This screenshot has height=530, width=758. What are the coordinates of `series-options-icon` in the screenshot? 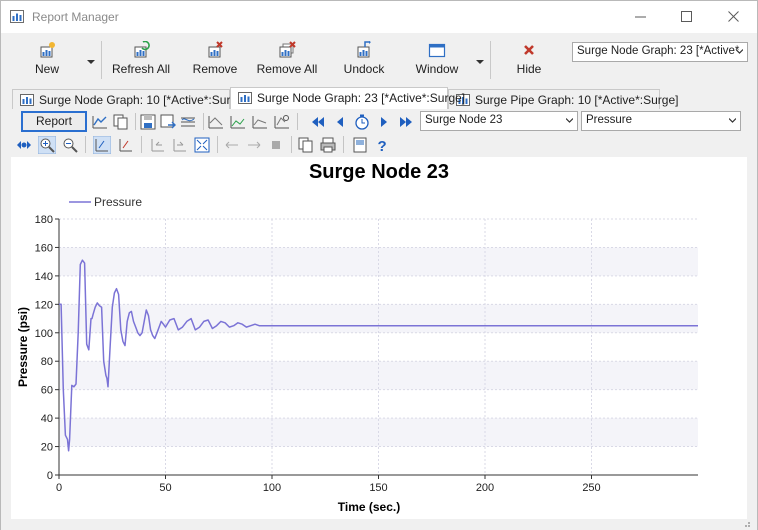 It's located at (188, 122).